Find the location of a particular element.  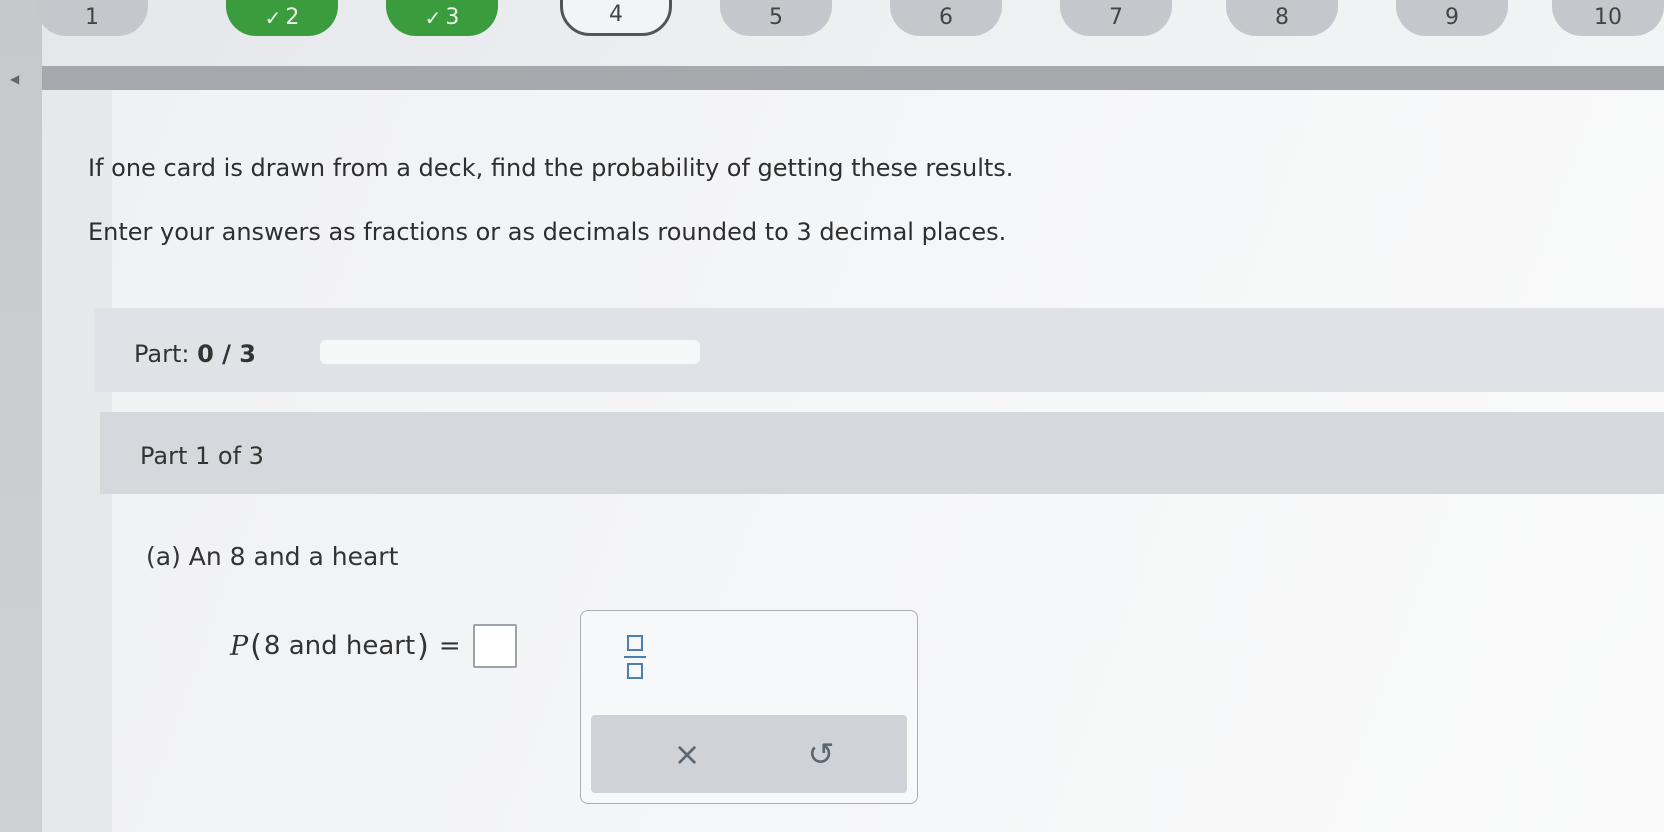

question-nav-item-7: 7 is located at coordinates (1116, 18).